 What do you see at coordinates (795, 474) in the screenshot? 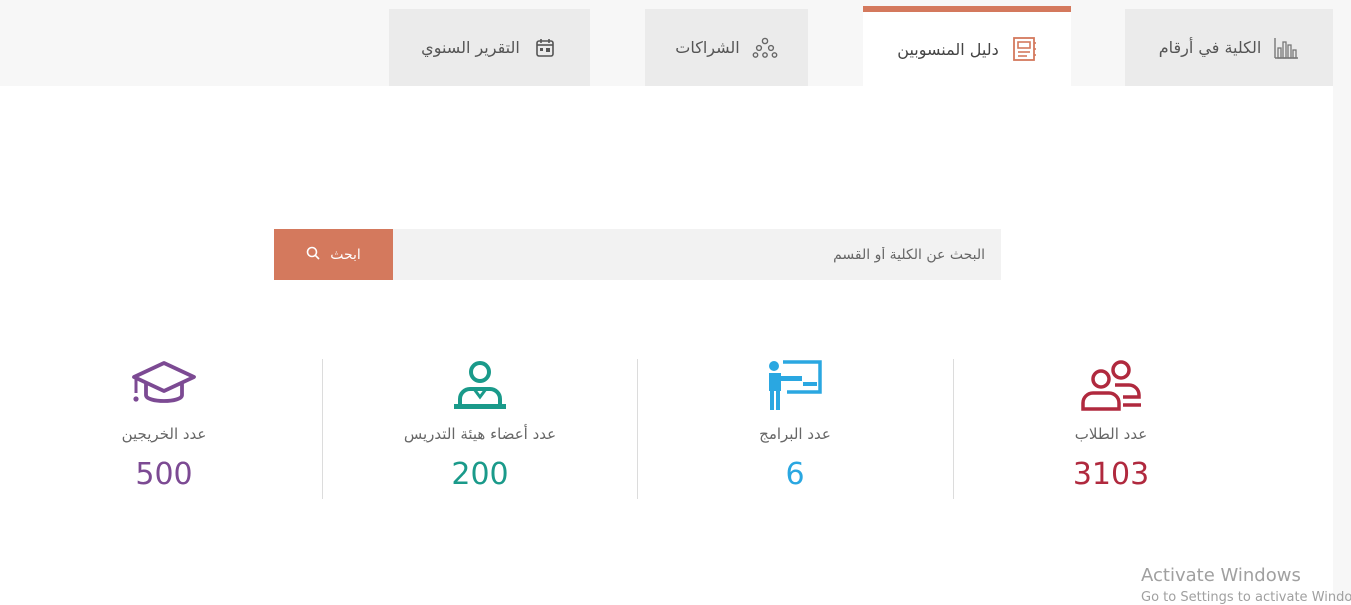
I see `stat-value: 6` at bounding box center [795, 474].